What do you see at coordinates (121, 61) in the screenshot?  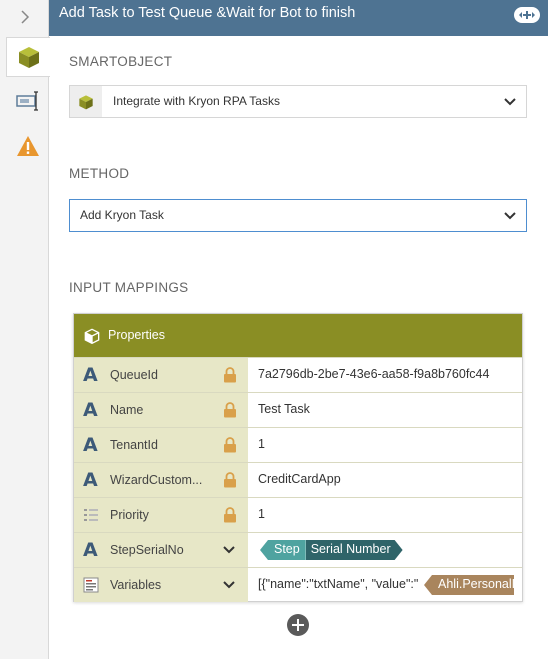 I see `smartobject-label: SMARTOBJECT` at bounding box center [121, 61].